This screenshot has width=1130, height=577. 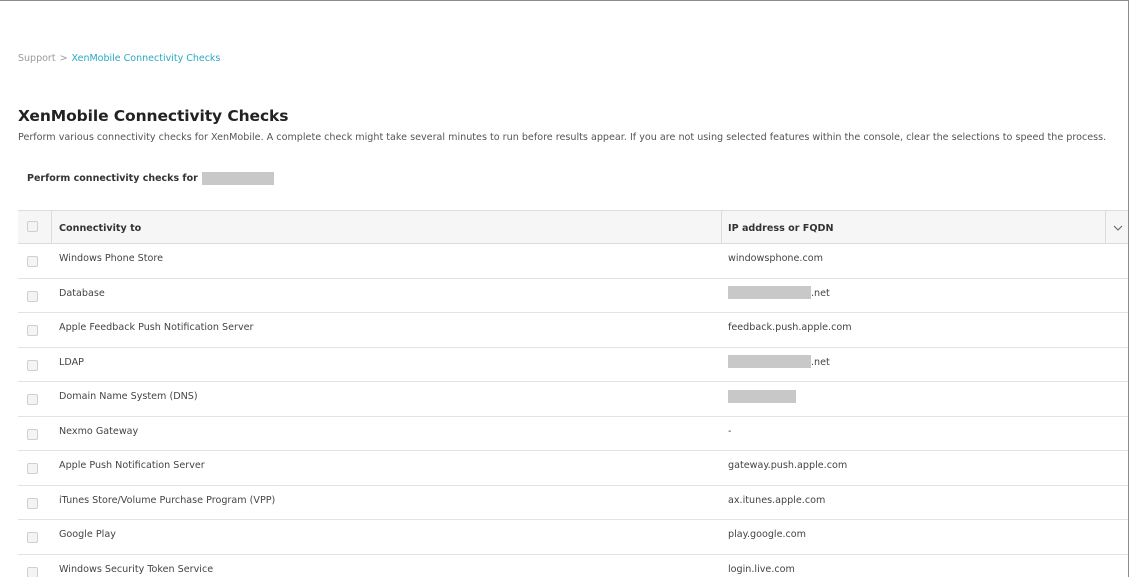 I want to click on table-row: Windows Phone Store windowsphone.com, so click(x=573, y=261).